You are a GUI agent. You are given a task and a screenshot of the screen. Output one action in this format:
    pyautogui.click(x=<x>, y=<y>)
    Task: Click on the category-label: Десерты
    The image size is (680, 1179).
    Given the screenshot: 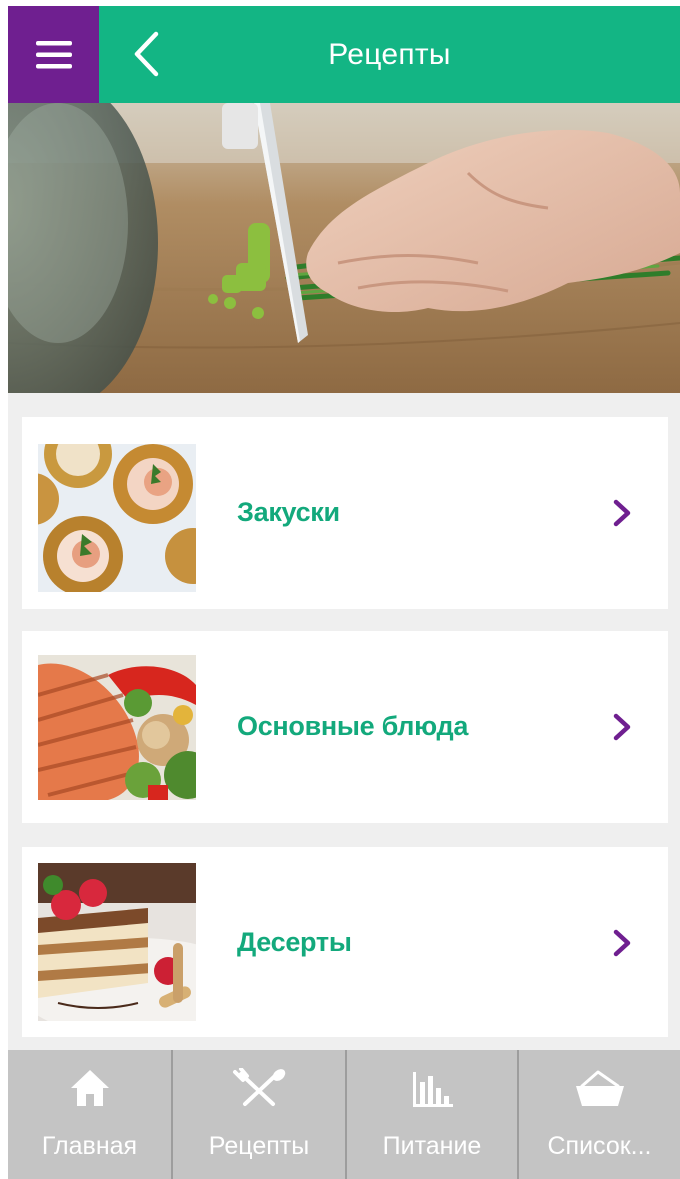 What is the action you would take?
    pyautogui.click(x=294, y=942)
    